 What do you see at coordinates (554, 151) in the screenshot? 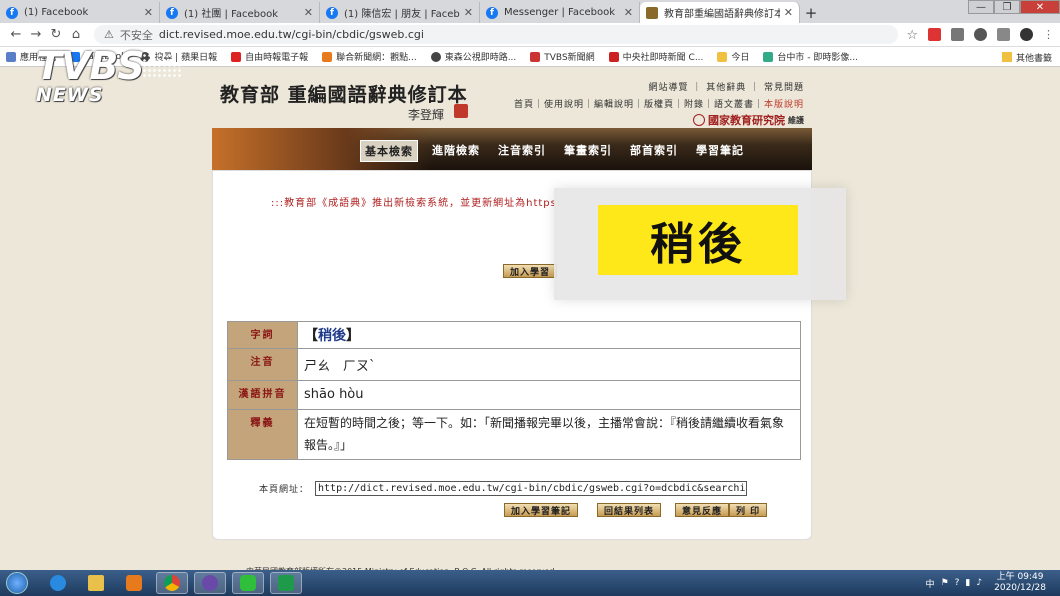
I see `nav-menu: 基本檢索 進階檢索 注音索引 筆畫索引 部首索引 學習筆記` at bounding box center [554, 151].